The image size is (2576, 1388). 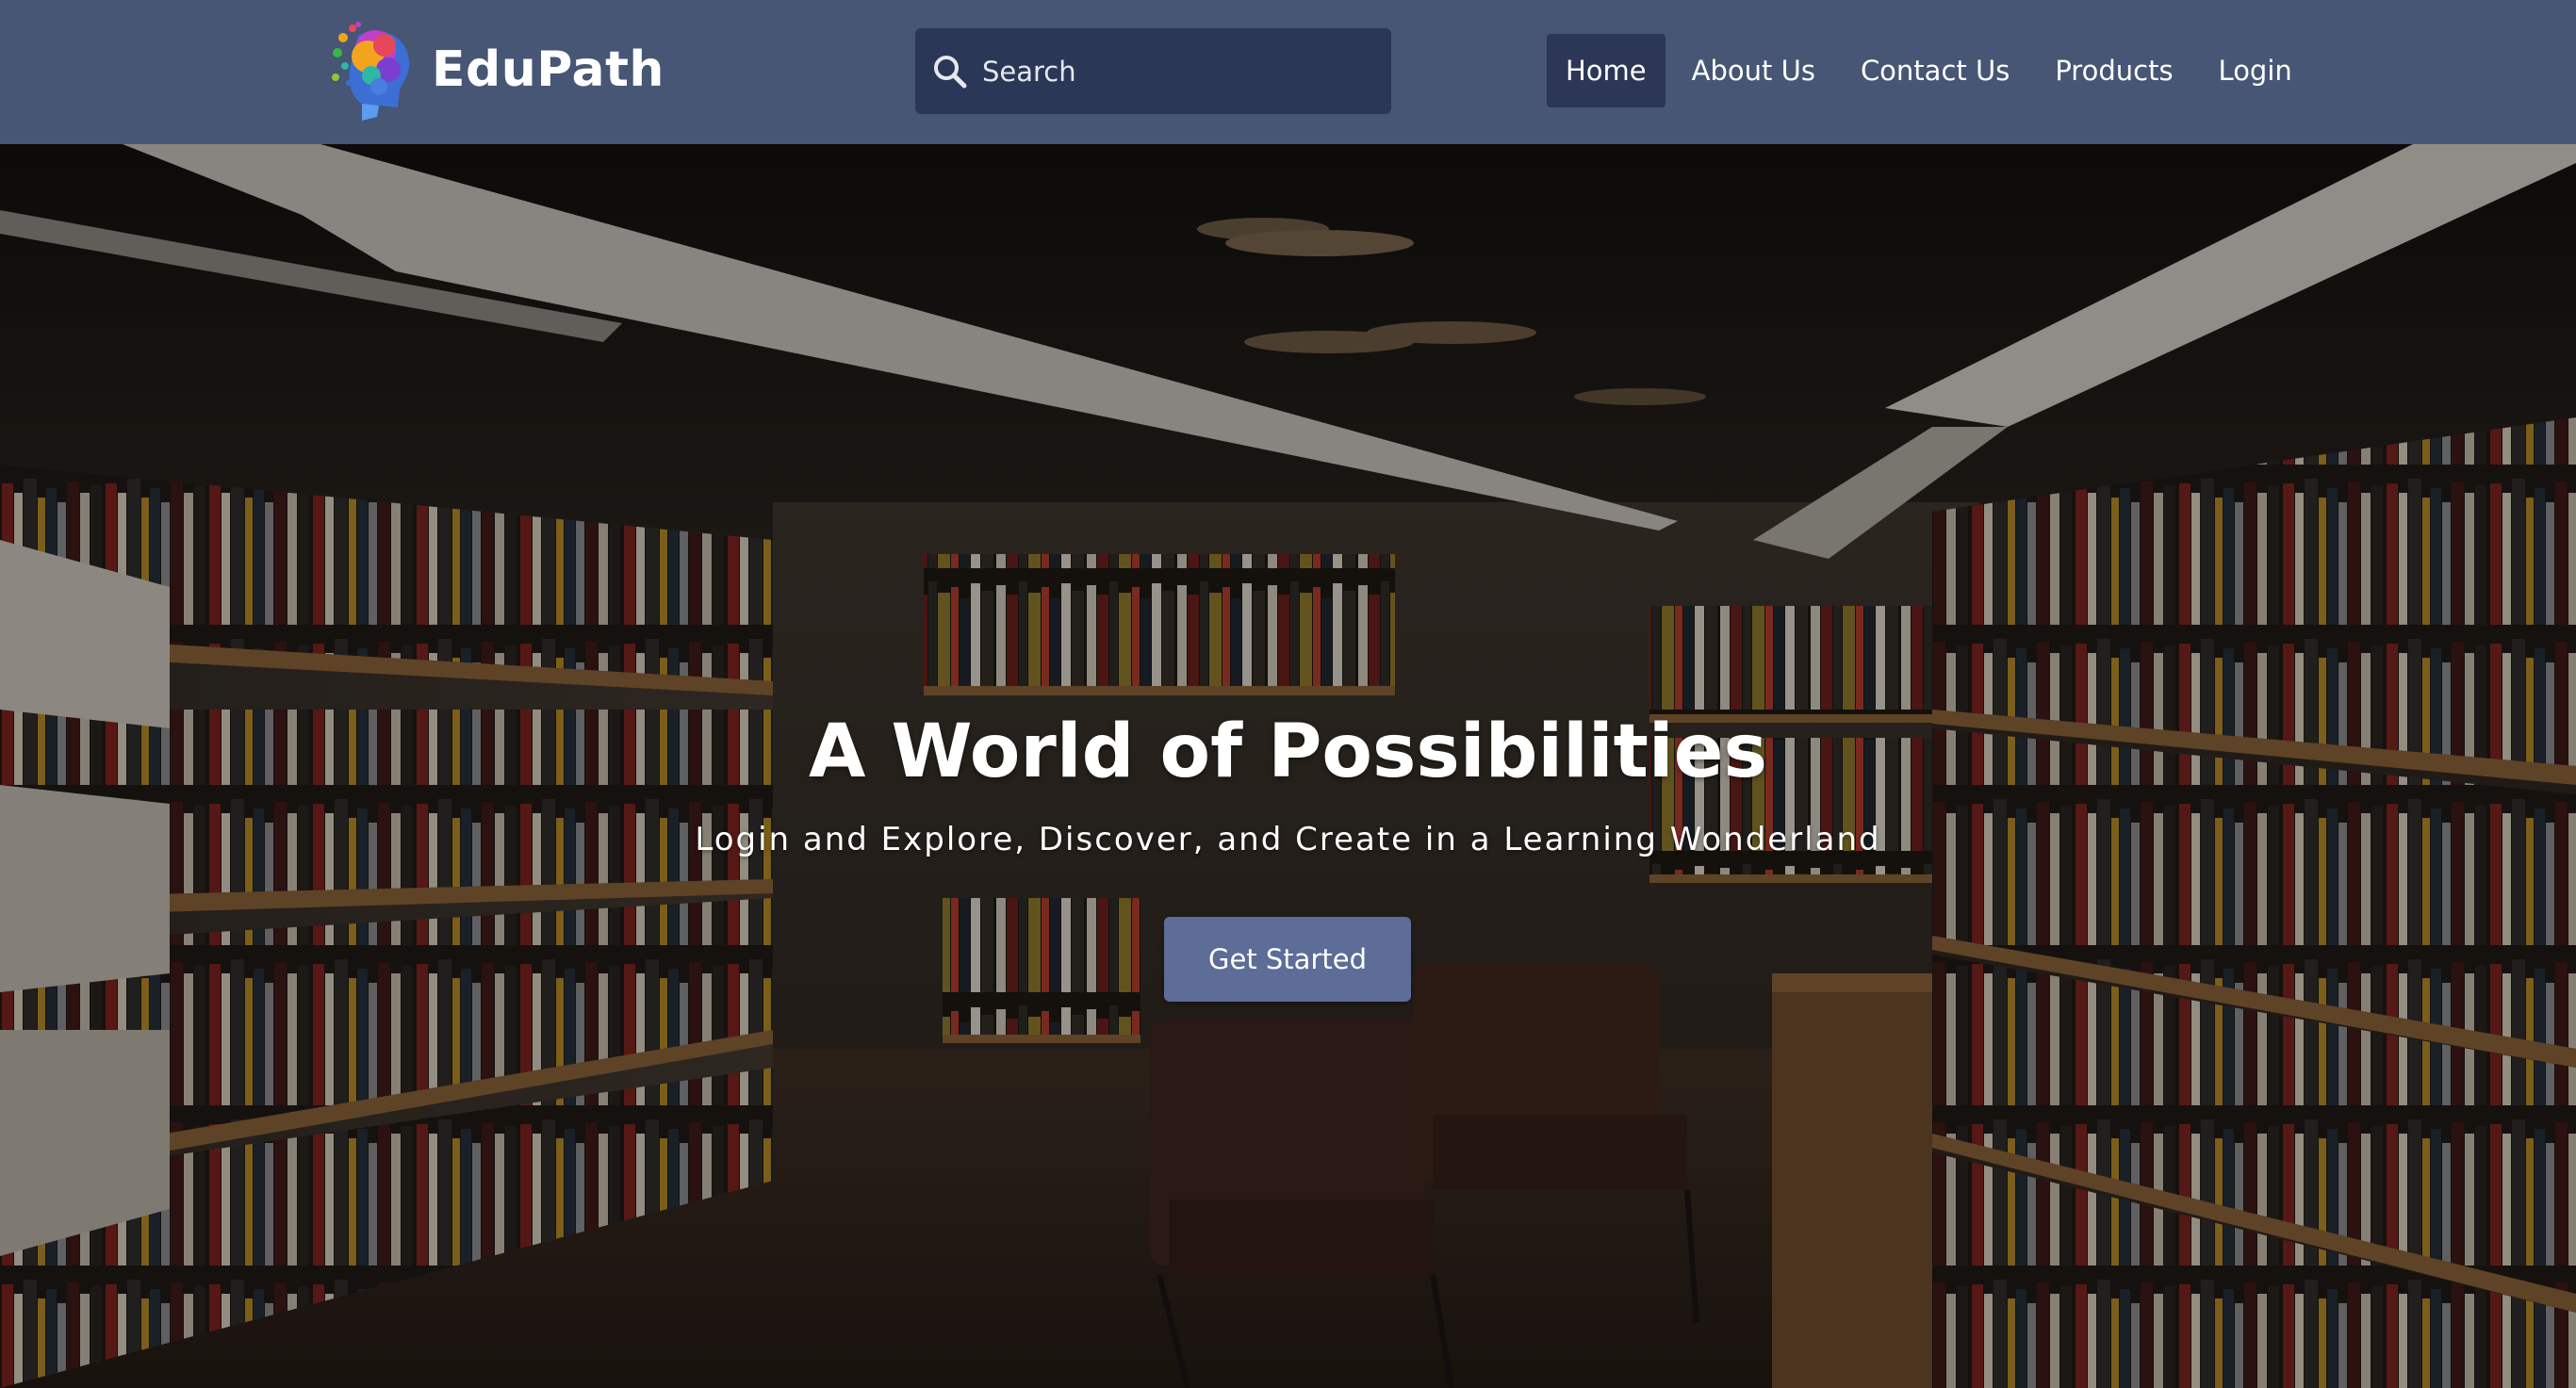 I want to click on nav-item-contact-us: Contact Us, so click(x=1935, y=70).